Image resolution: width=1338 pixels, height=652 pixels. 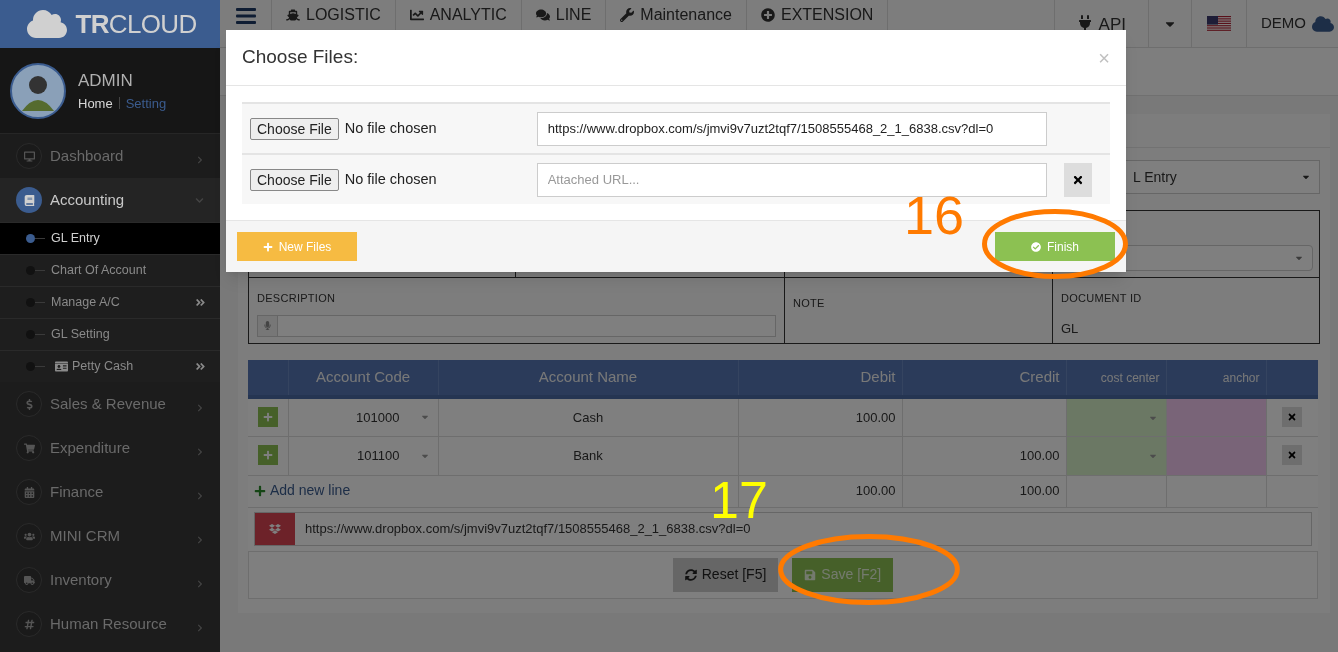 What do you see at coordinates (820, 378) in the screenshot?
I see `column-header: Debit` at bounding box center [820, 378].